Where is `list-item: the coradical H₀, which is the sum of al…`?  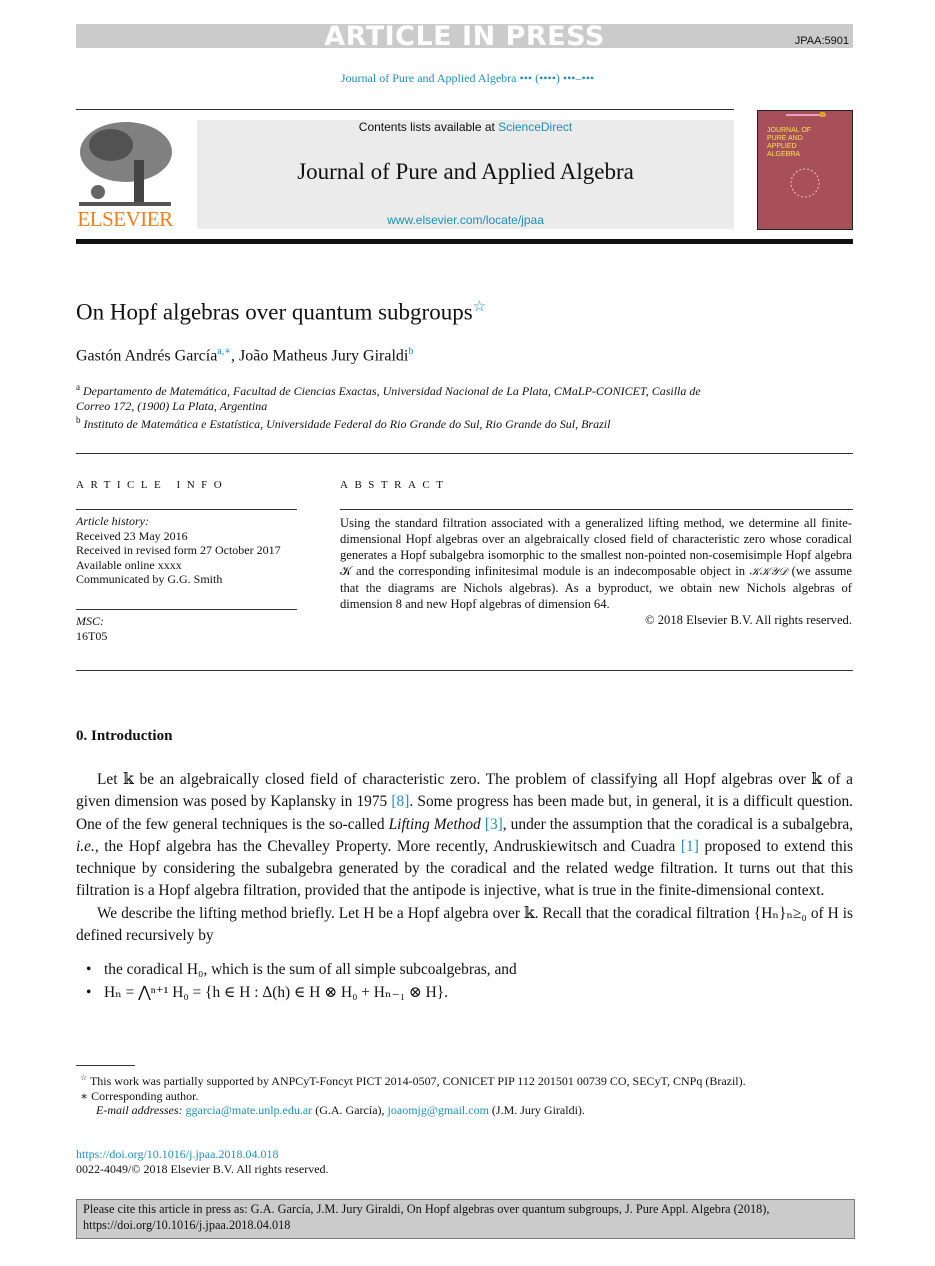 list-item: the coradical H₀, which is the sum of al… is located at coordinates (464, 970).